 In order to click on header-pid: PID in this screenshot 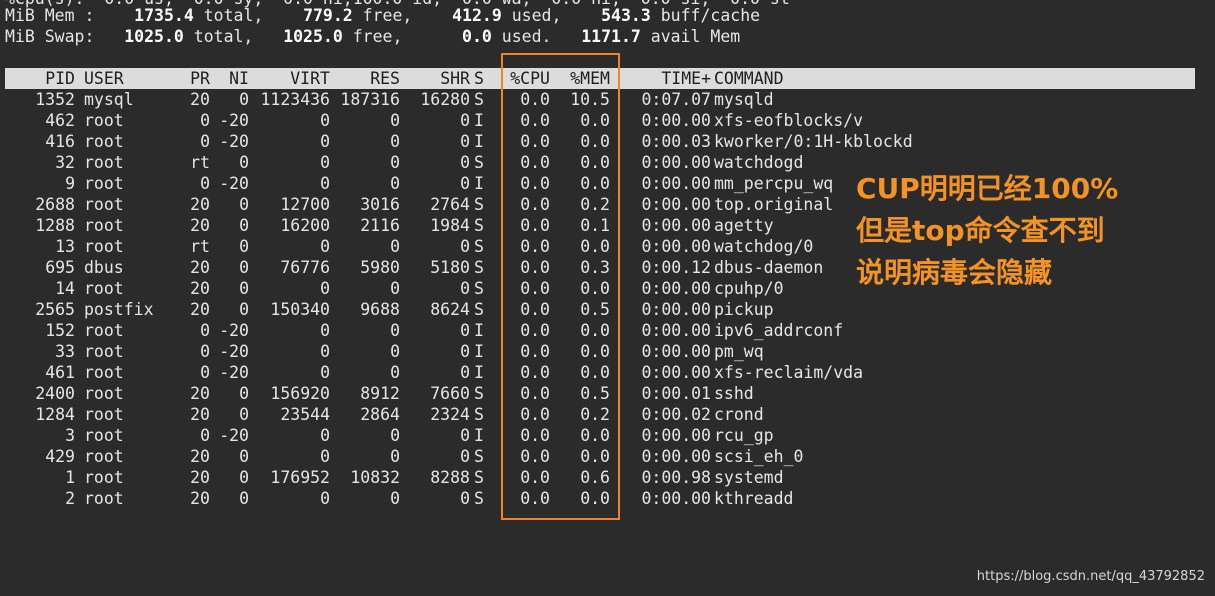, I will do `click(40, 78)`.